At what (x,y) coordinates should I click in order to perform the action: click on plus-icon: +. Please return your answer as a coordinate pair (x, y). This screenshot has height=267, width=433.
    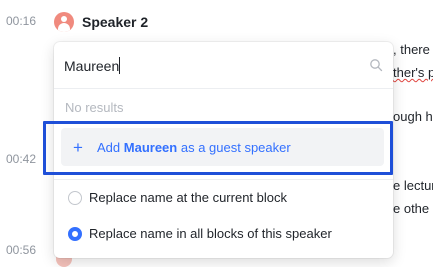
    Looking at the image, I should click on (78, 147).